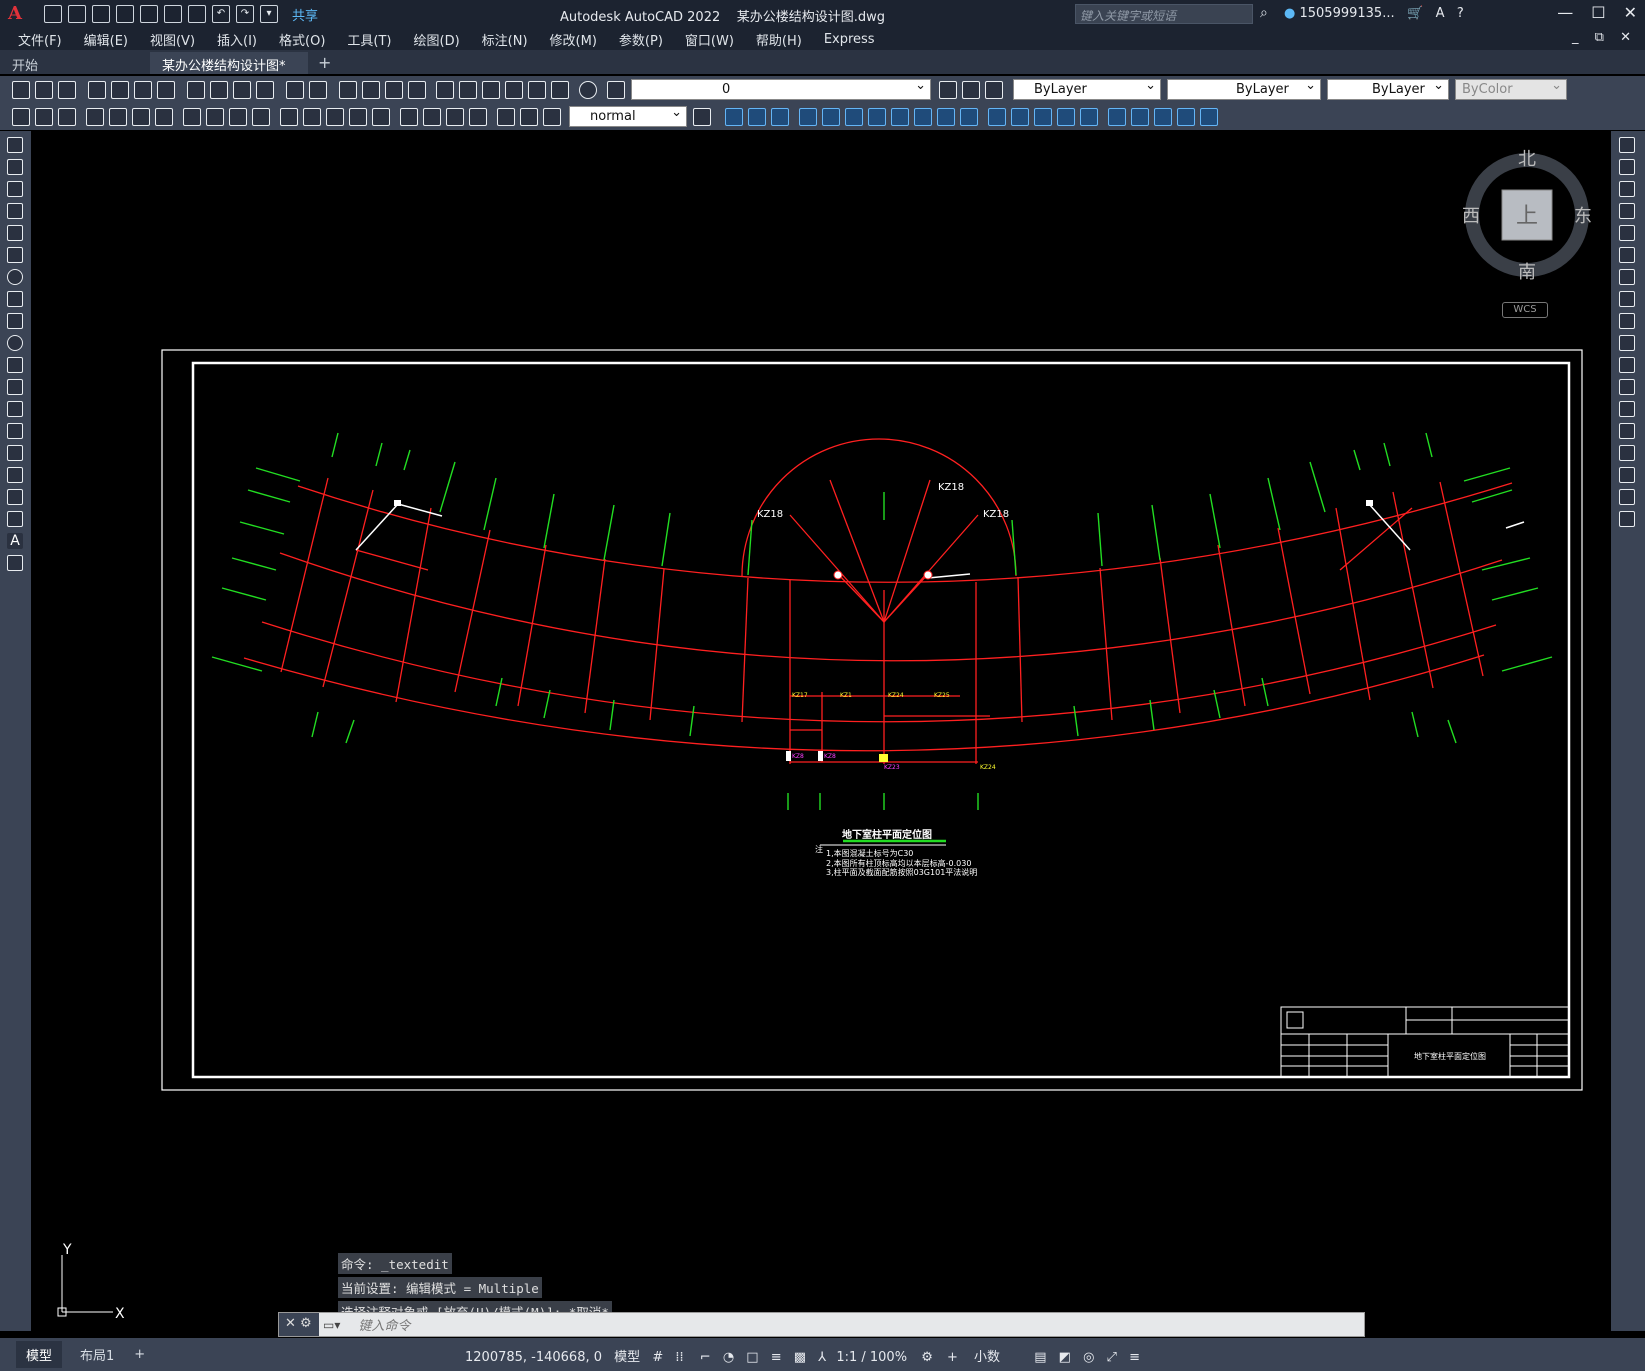 This screenshot has height=1371, width=1645. What do you see at coordinates (125, 14) in the screenshot?
I see `save-as-icon` at bounding box center [125, 14].